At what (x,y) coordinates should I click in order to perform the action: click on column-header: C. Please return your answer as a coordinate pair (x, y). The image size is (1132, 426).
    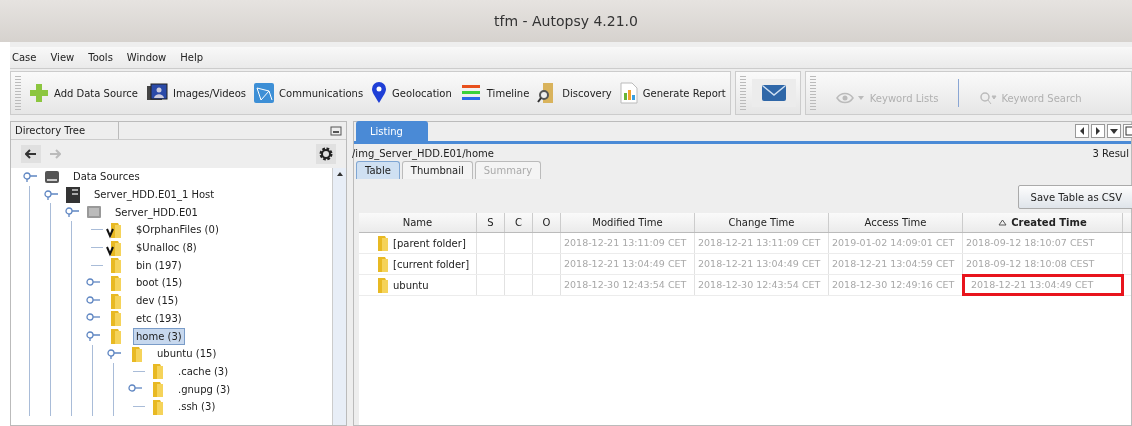
    Looking at the image, I should click on (519, 222).